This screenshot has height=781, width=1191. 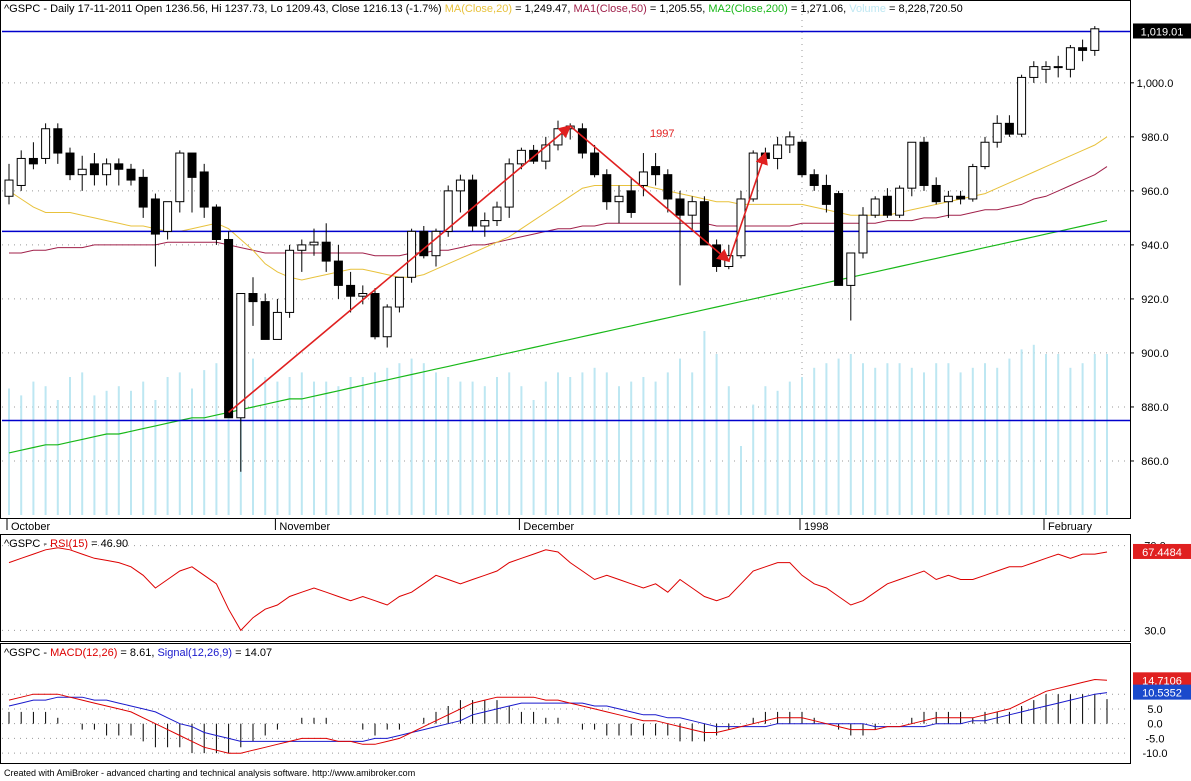 What do you see at coordinates (542, 9) in the screenshot?
I see `ma20-value: = 1,249.47,` at bounding box center [542, 9].